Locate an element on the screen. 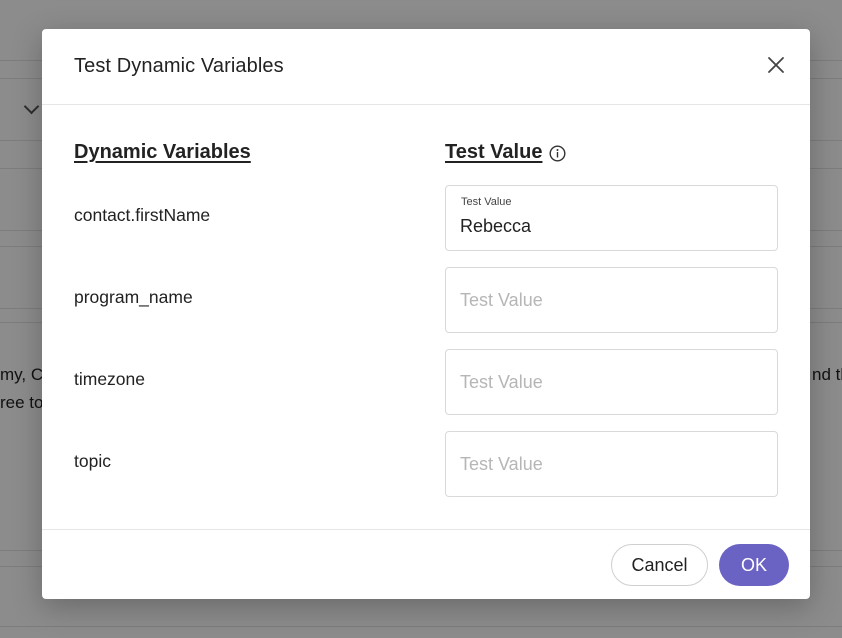 This screenshot has width=842, height=638. dialog-header: Test Dynamic Variables is located at coordinates (426, 67).